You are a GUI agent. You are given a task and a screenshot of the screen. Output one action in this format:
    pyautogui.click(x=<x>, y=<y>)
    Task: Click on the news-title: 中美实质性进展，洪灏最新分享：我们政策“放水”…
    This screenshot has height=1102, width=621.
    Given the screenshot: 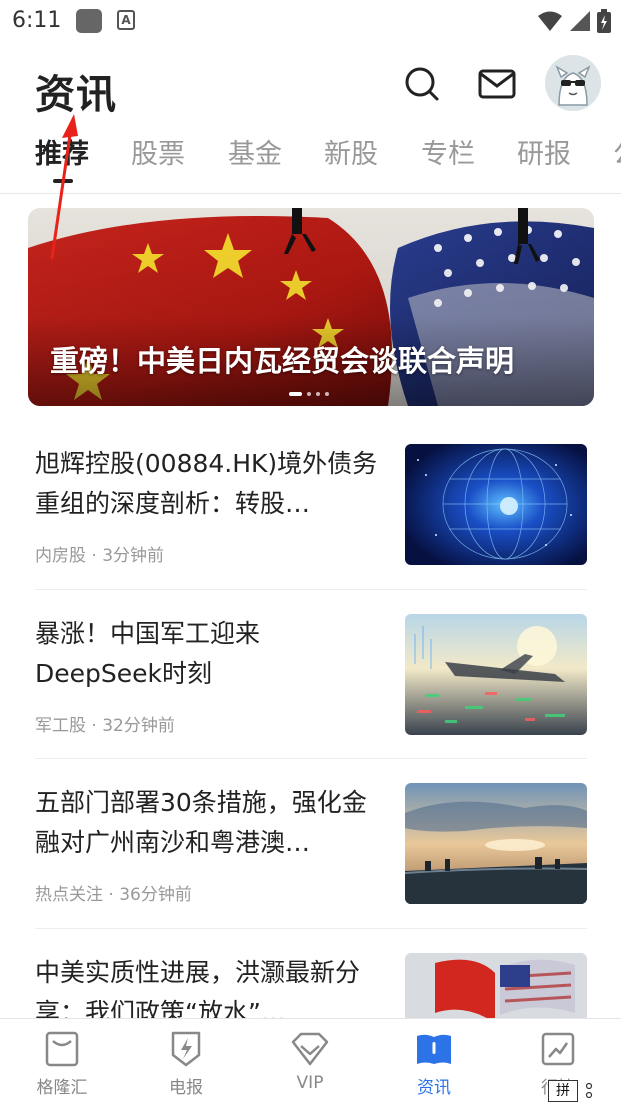 What is the action you would take?
    pyautogui.click(x=198, y=988)
    